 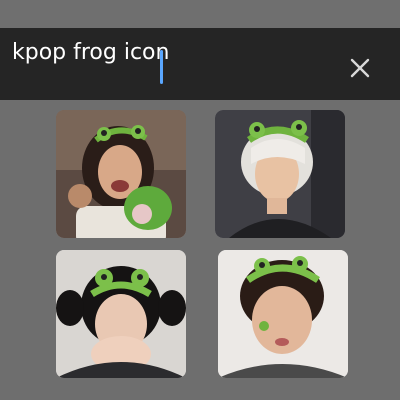 I want to click on status-strip, so click(x=200, y=14).